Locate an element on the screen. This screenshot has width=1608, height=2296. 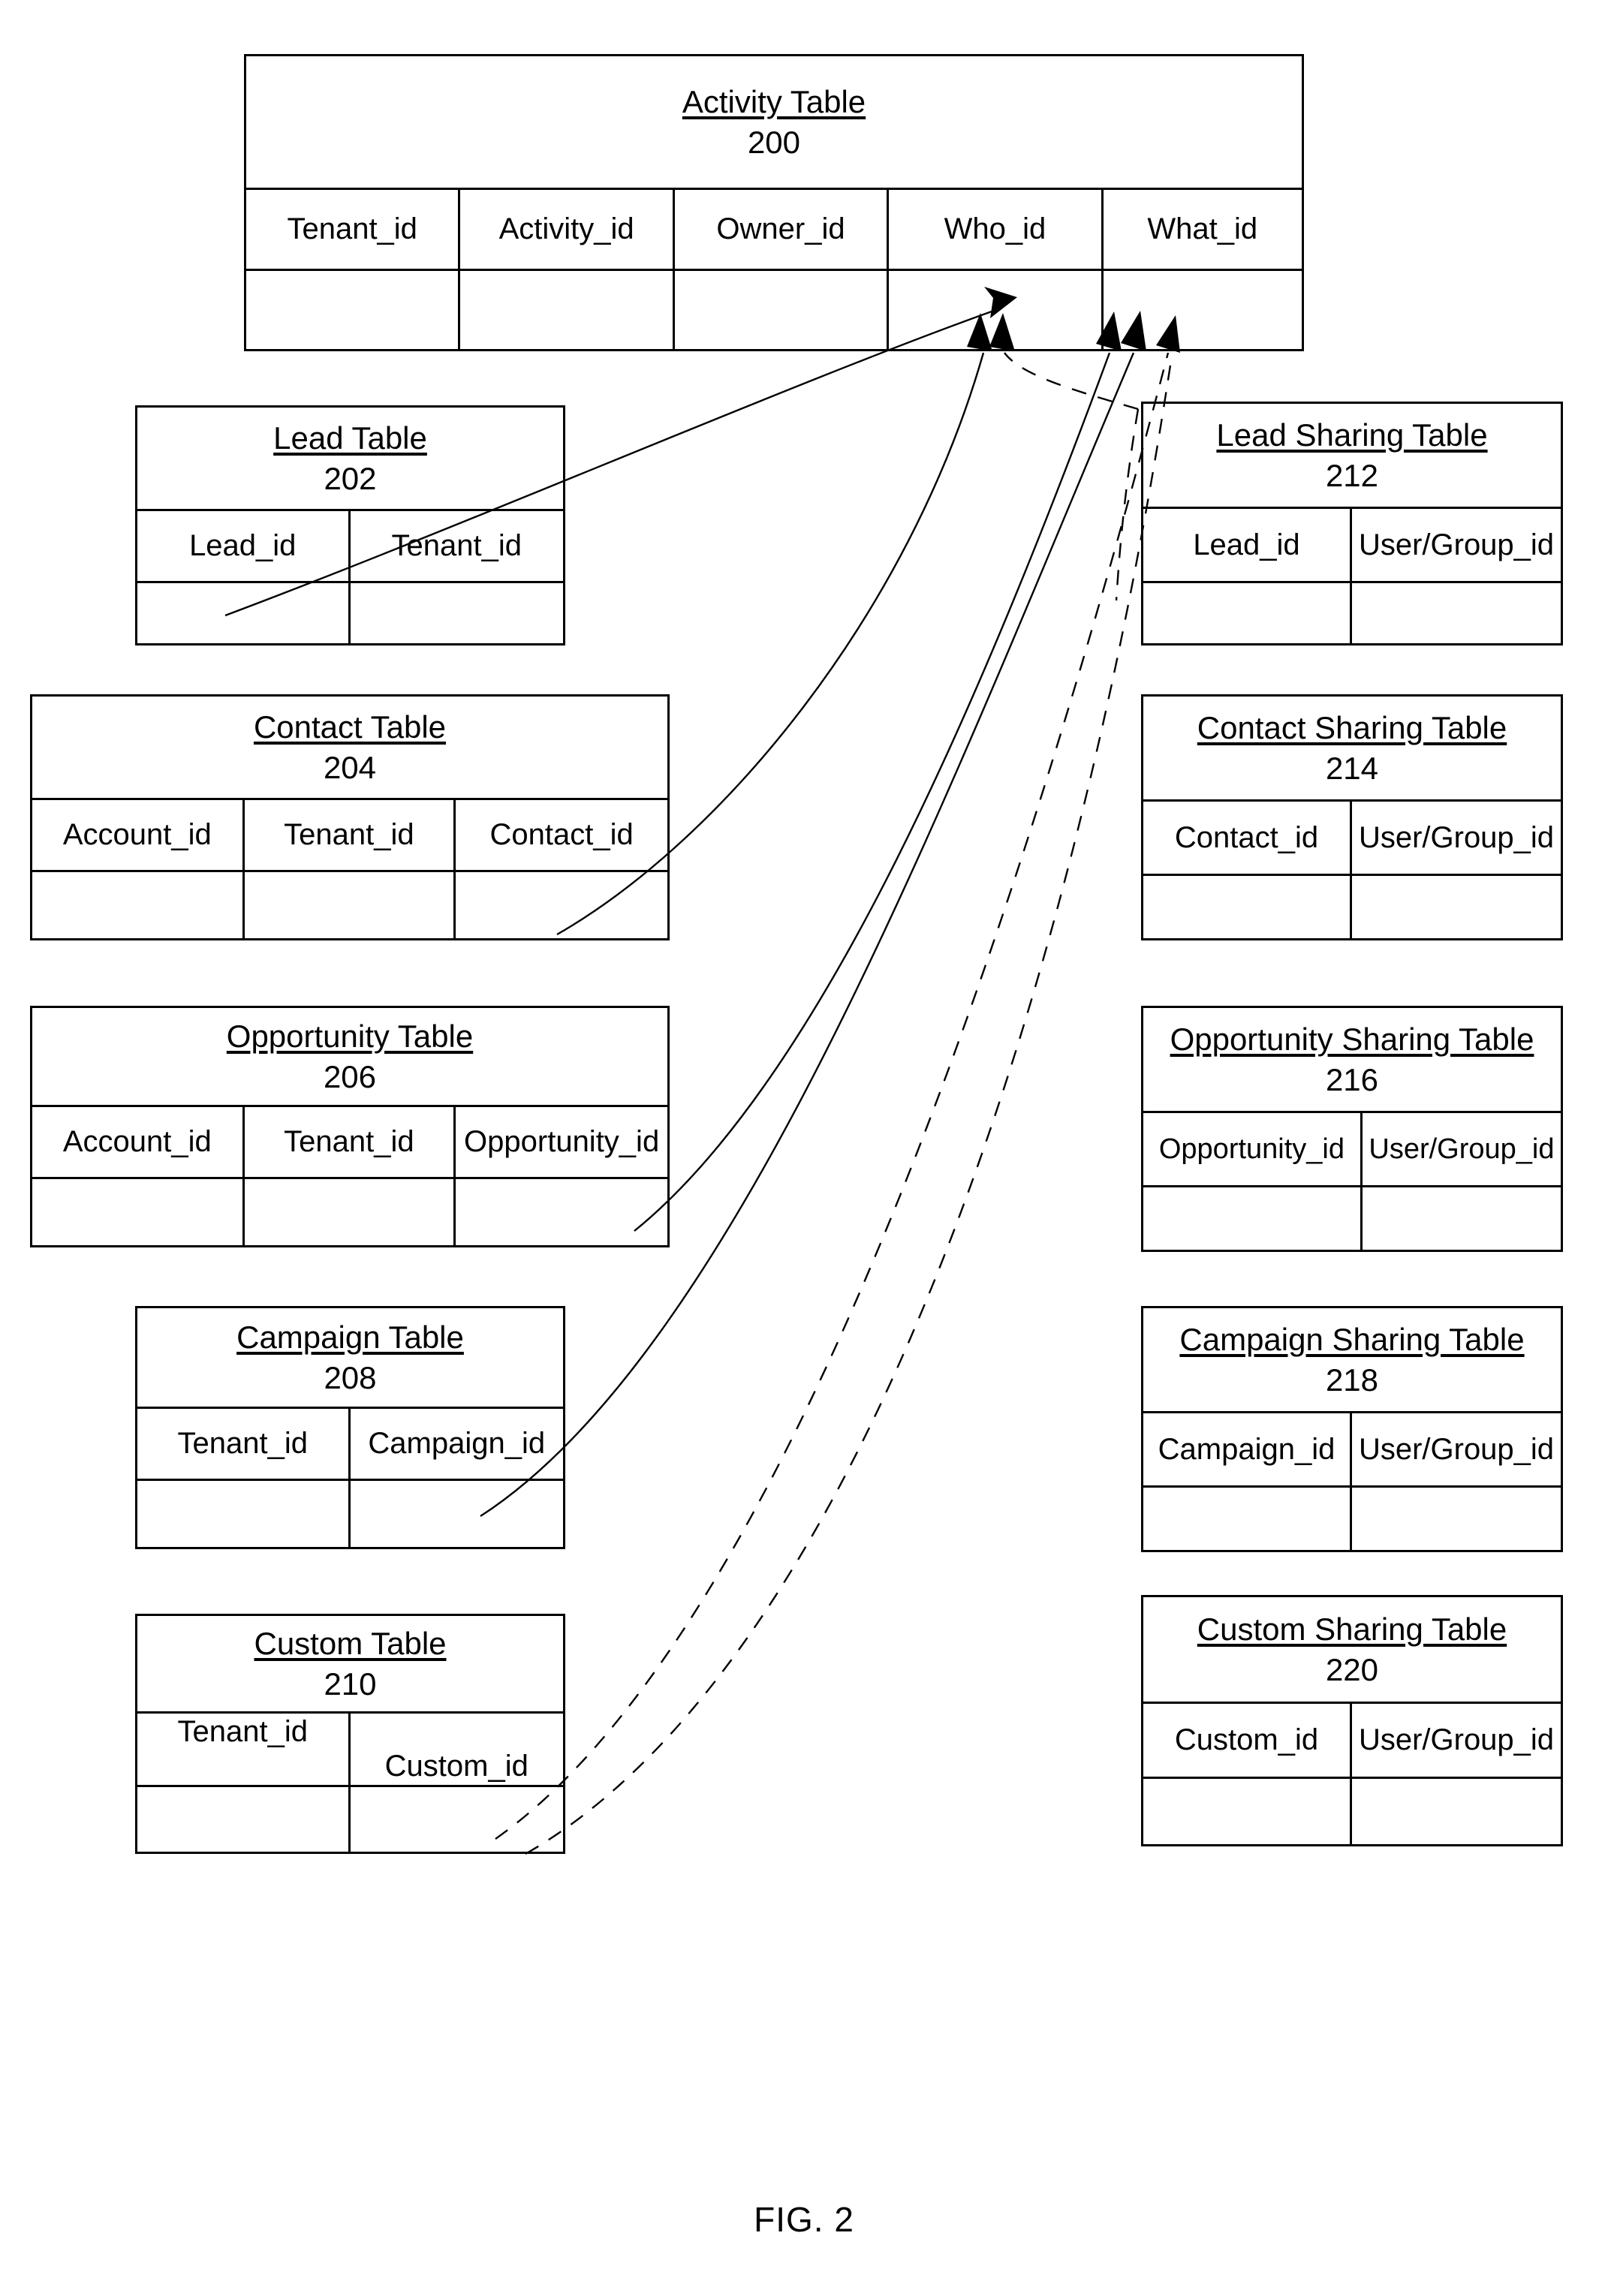
lead-sharing-table-row is located at coordinates (1352, 613).